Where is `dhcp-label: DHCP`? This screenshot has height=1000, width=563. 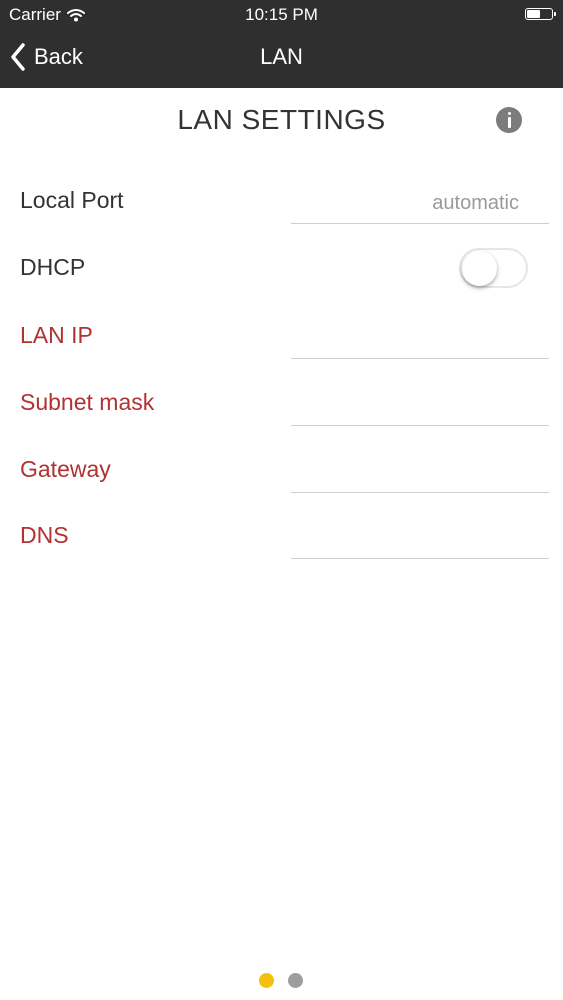
dhcp-label: DHCP is located at coordinates (53, 267).